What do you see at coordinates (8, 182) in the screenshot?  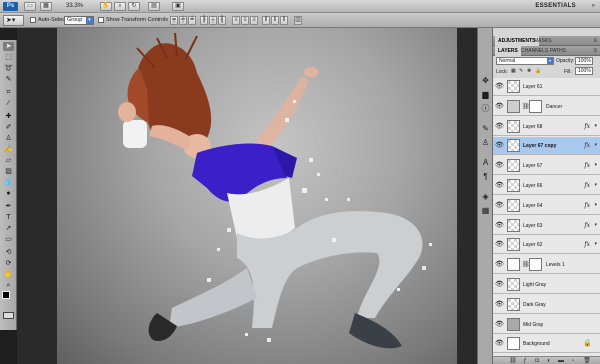 I see `blur-tool-icon: 💧` at bounding box center [8, 182].